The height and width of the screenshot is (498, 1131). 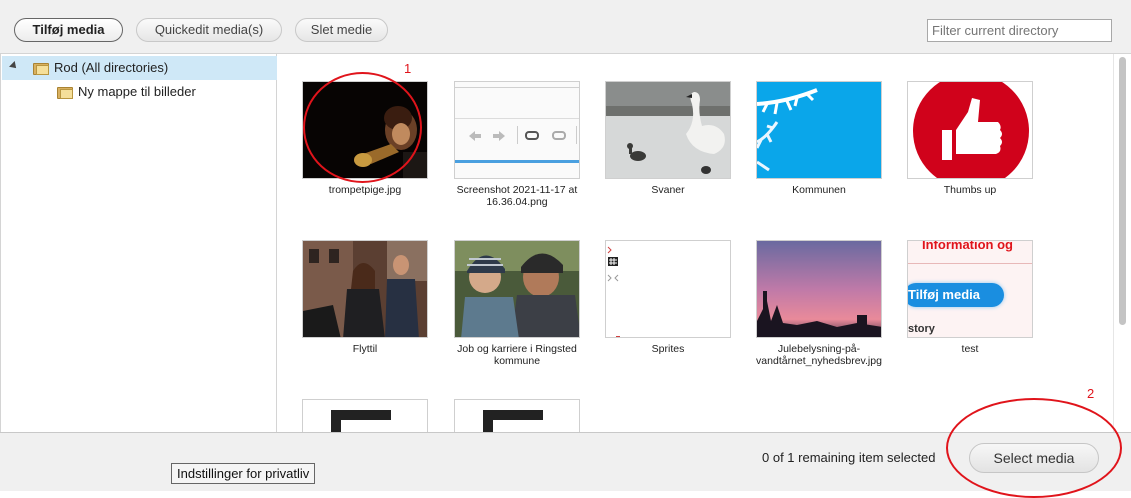 I want to click on thumbnail-screenshot, so click(x=517, y=130).